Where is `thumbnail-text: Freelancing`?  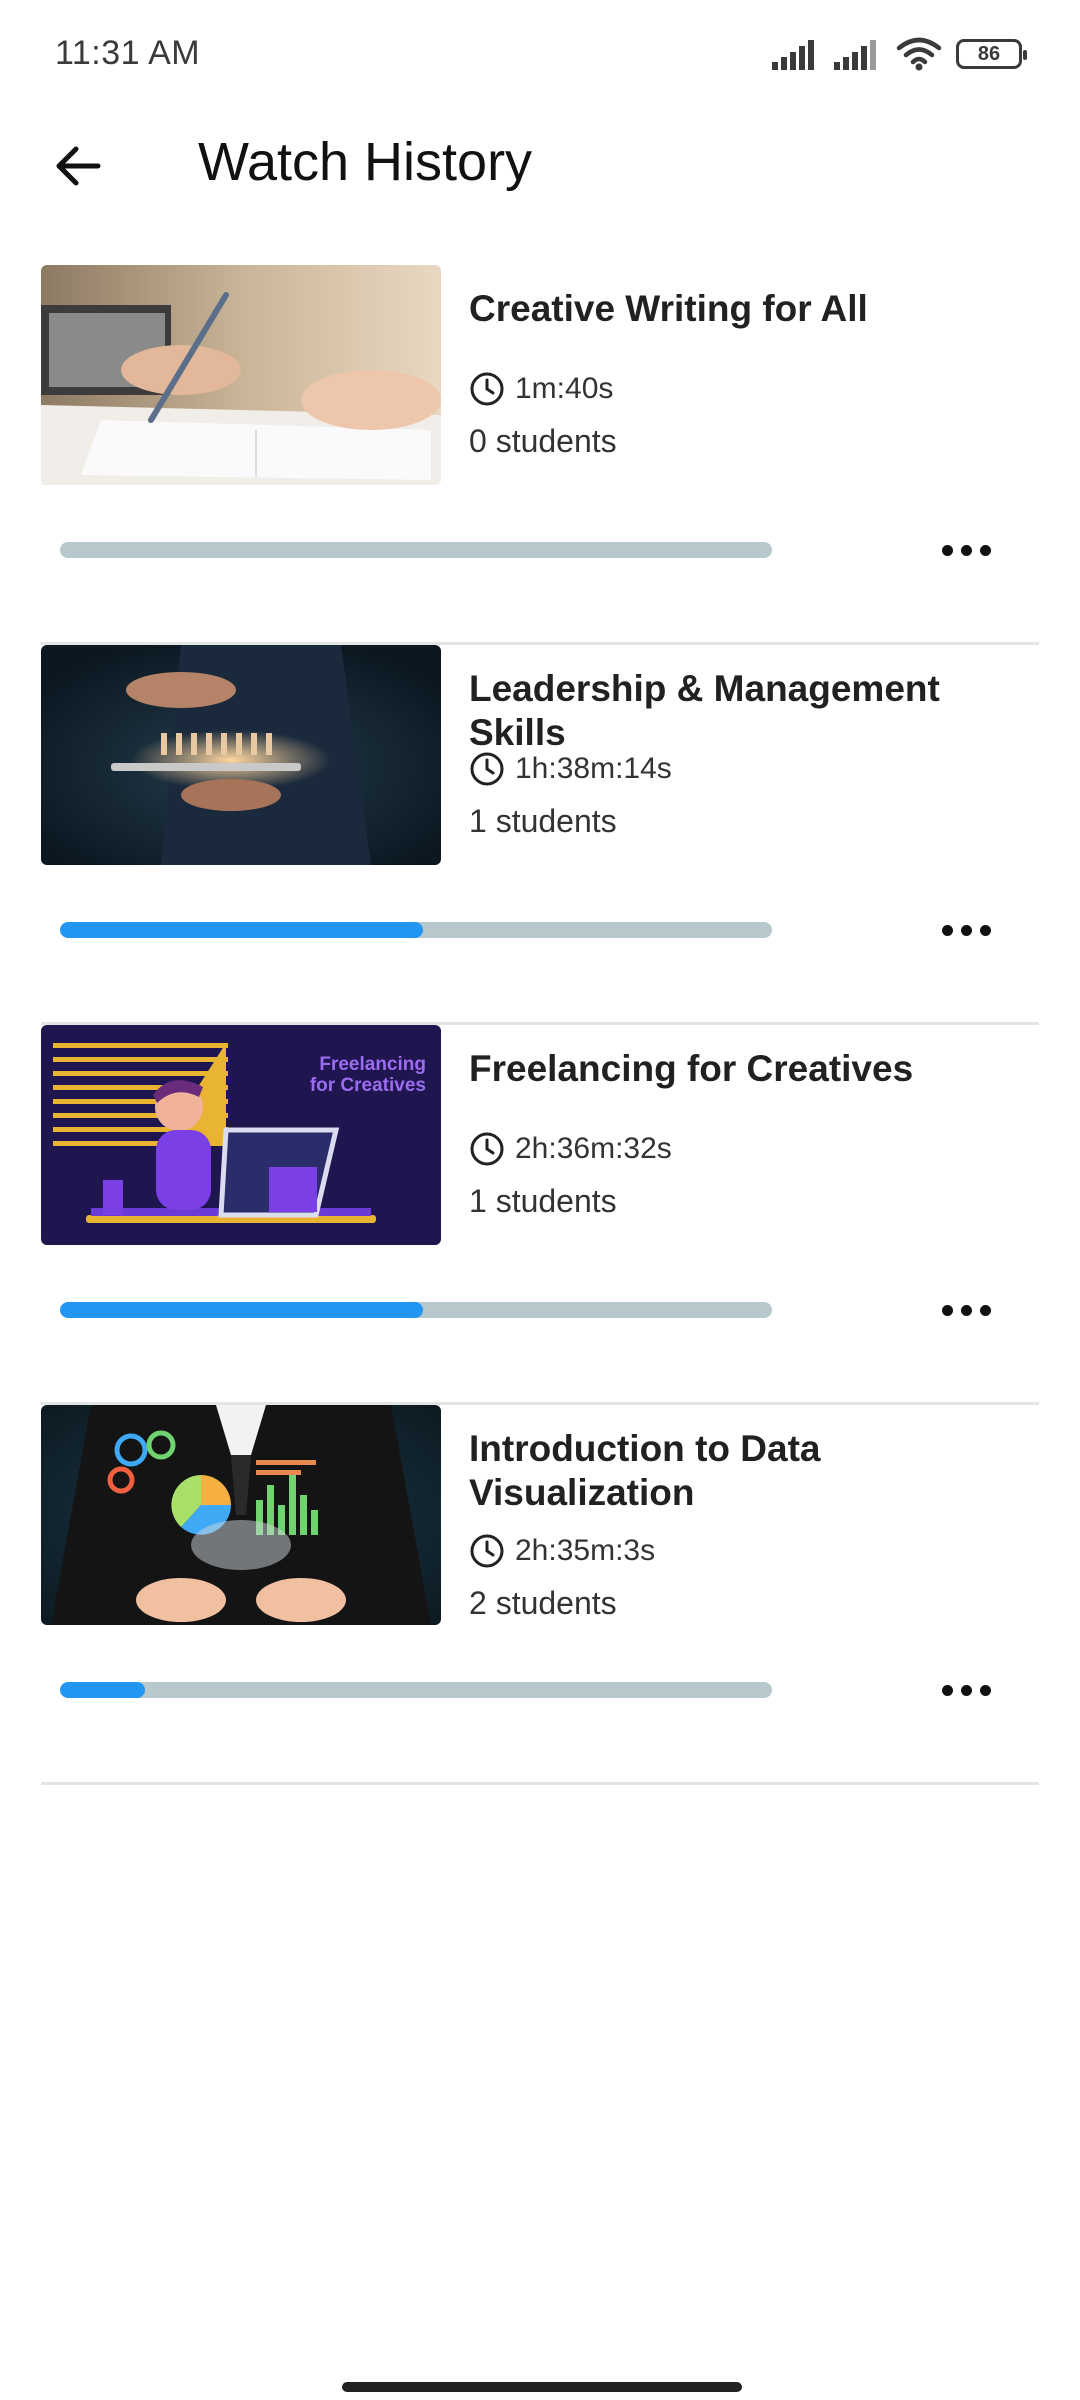
thumbnail-text: Freelancing is located at coordinates (372, 1064).